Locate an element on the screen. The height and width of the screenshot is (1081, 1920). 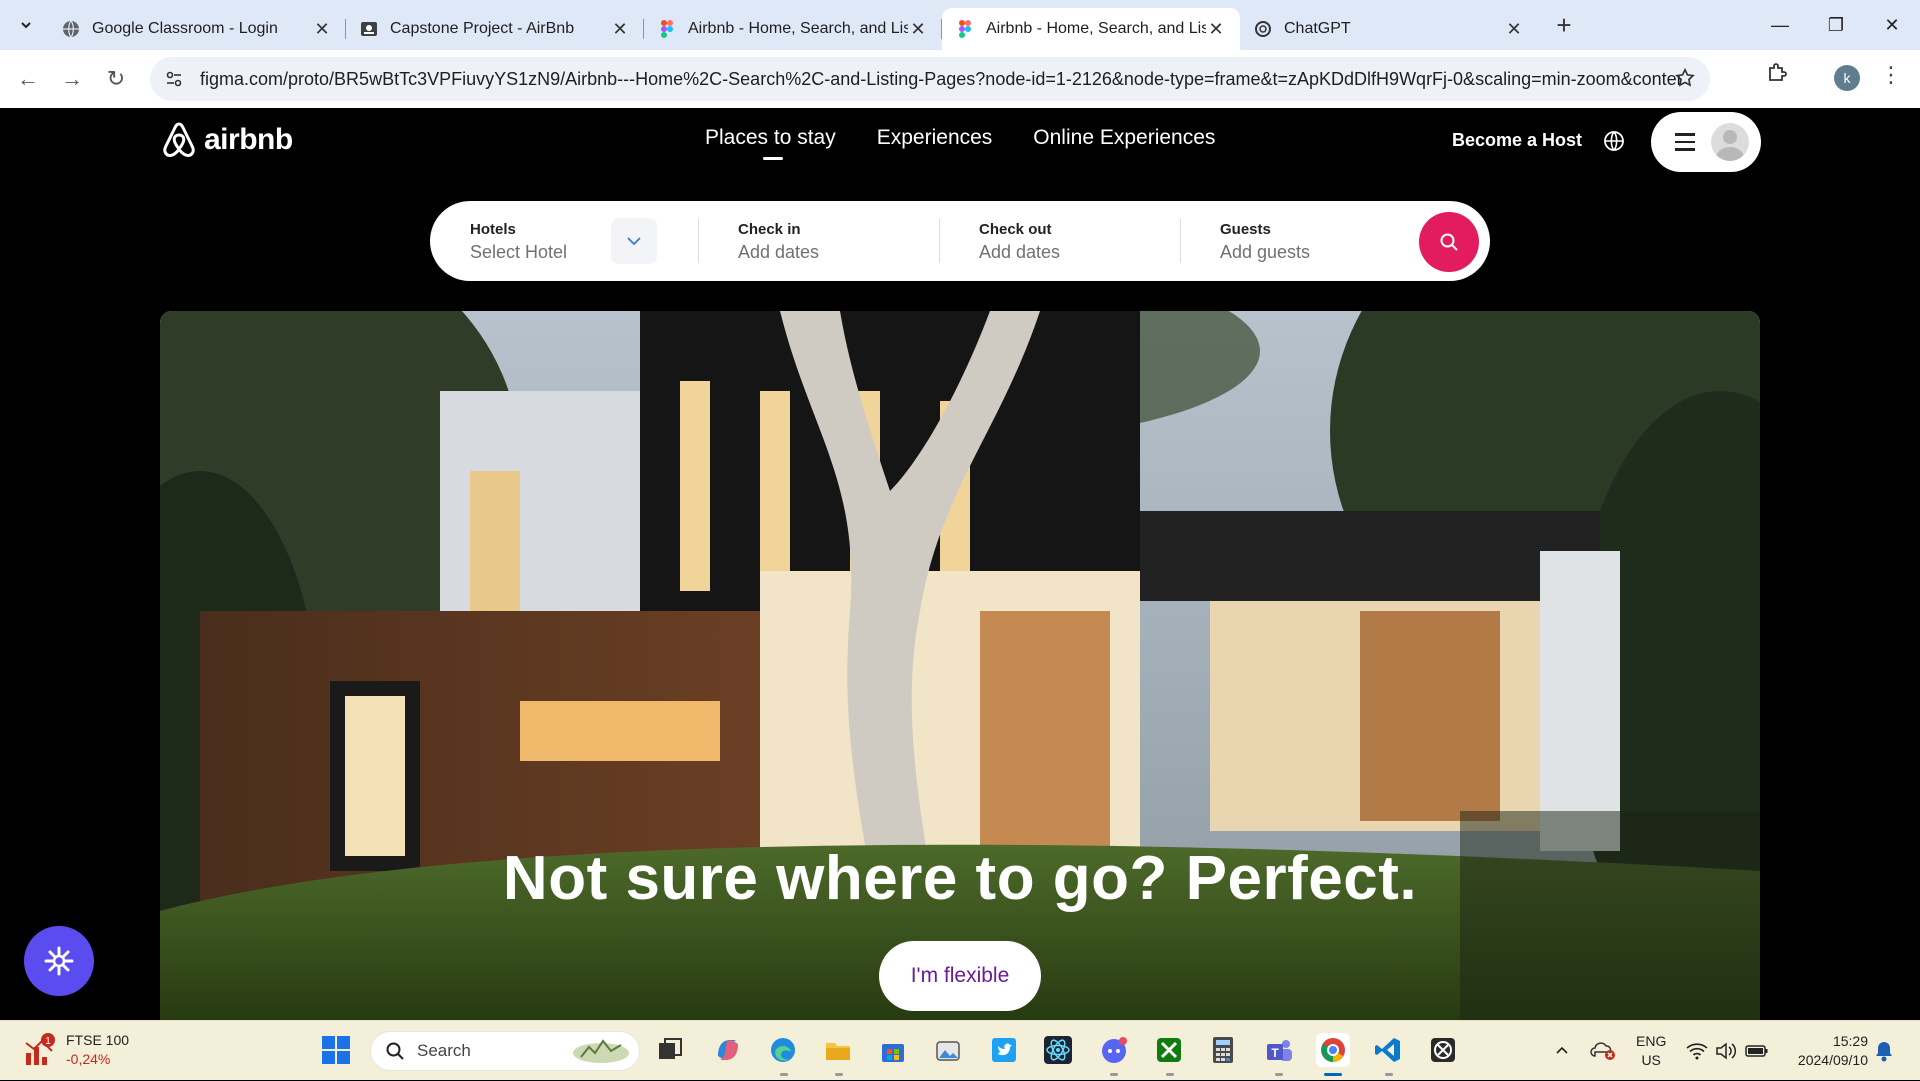
sparkle-icon is located at coordinates (59, 961).